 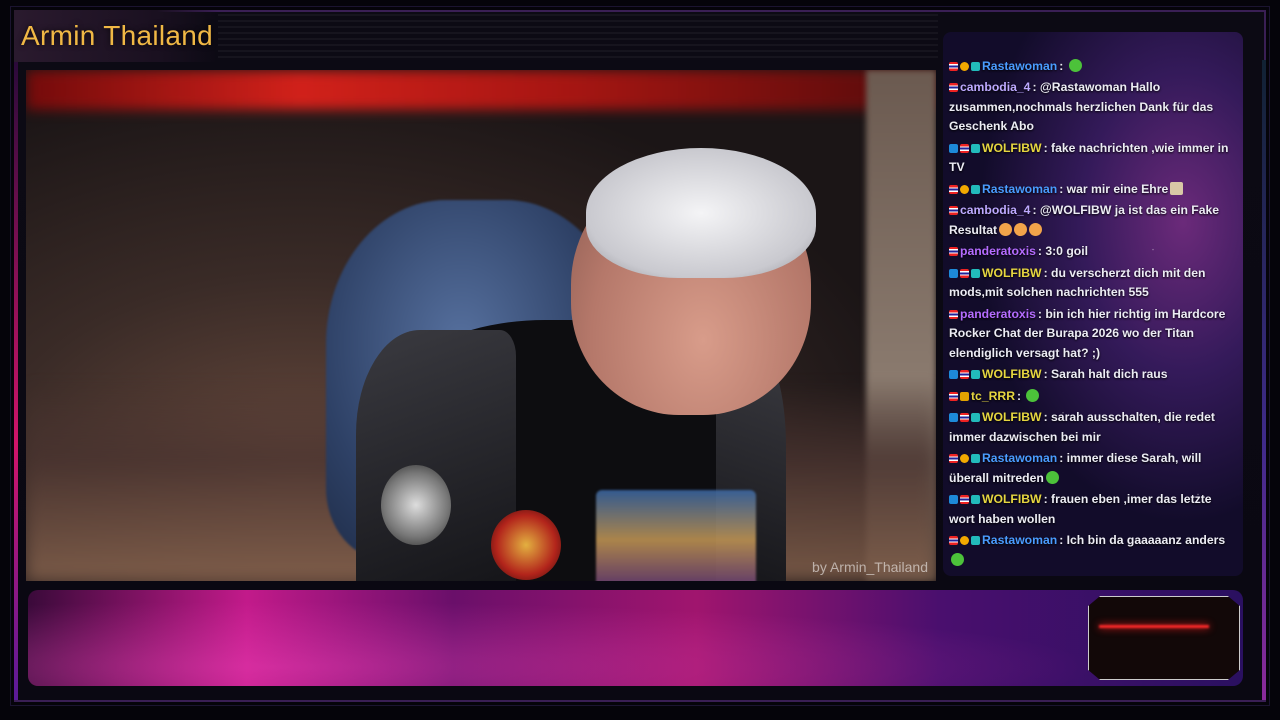 What do you see at coordinates (701, 213) in the screenshot?
I see `person-hair` at bounding box center [701, 213].